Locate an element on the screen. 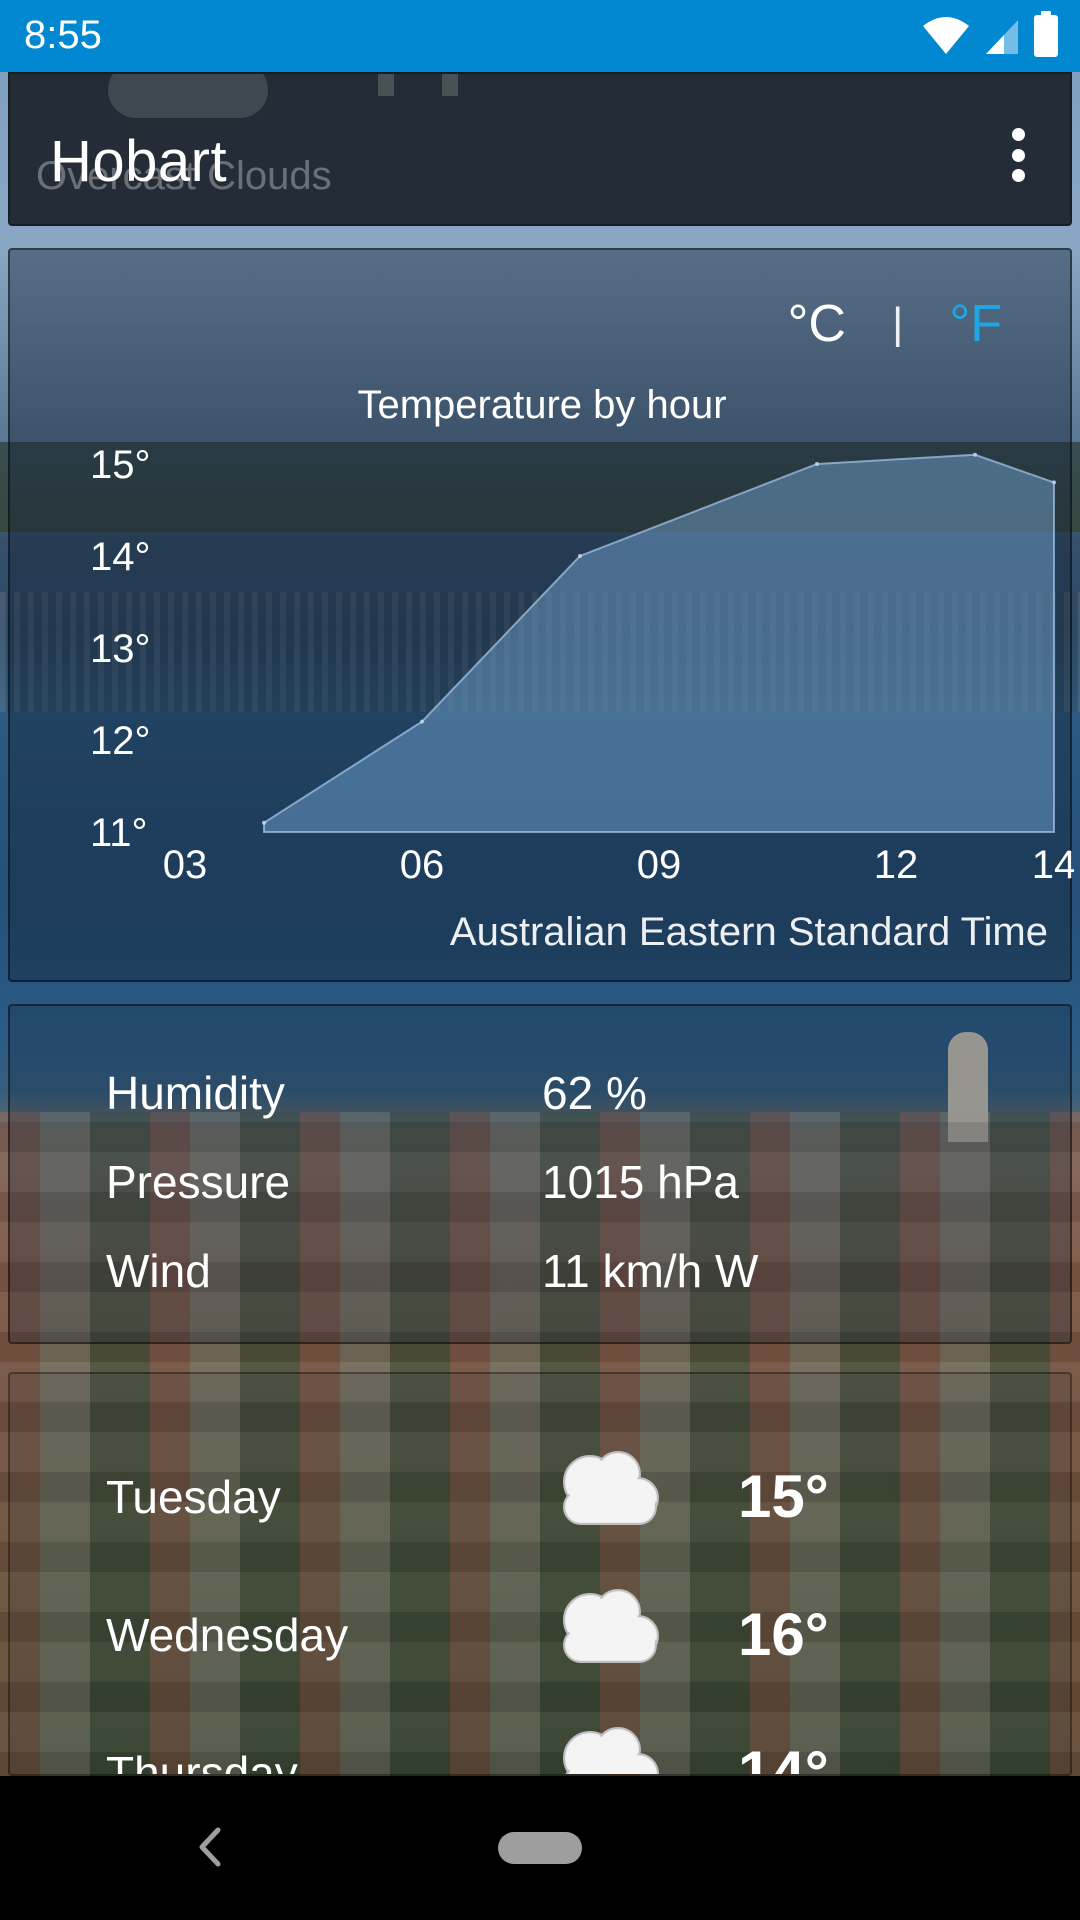 This screenshot has height=1920, width=1080. x-tick-label: 14 is located at coordinates (1053, 865).